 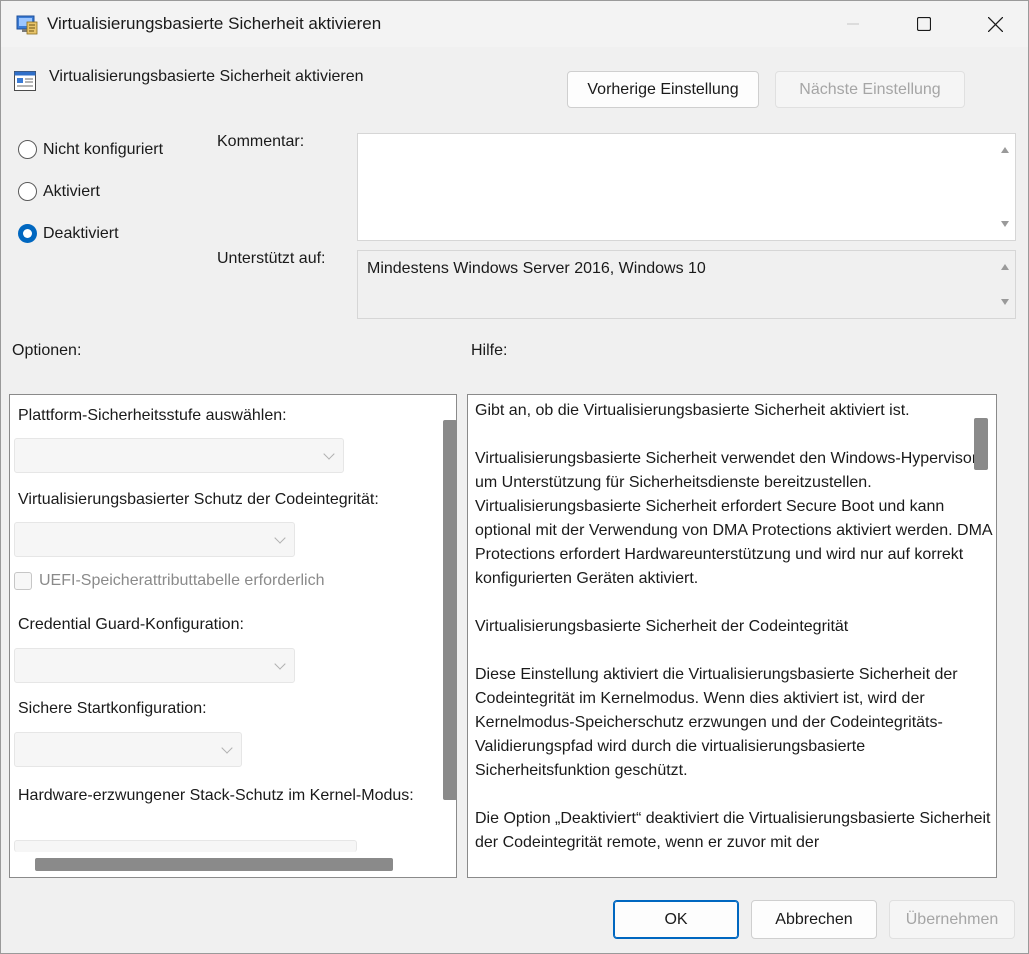 What do you see at coordinates (489, 350) in the screenshot?
I see `help-section-label: Hilfe:` at bounding box center [489, 350].